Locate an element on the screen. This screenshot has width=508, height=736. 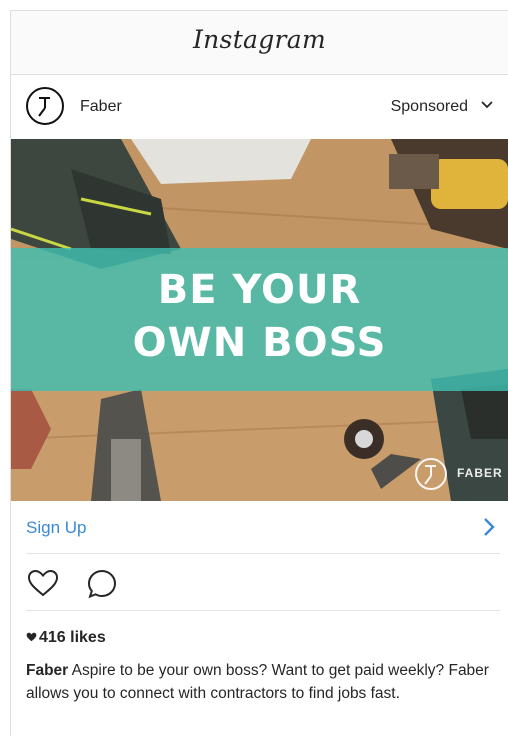
chevron-down-icon is located at coordinates (487, 105).